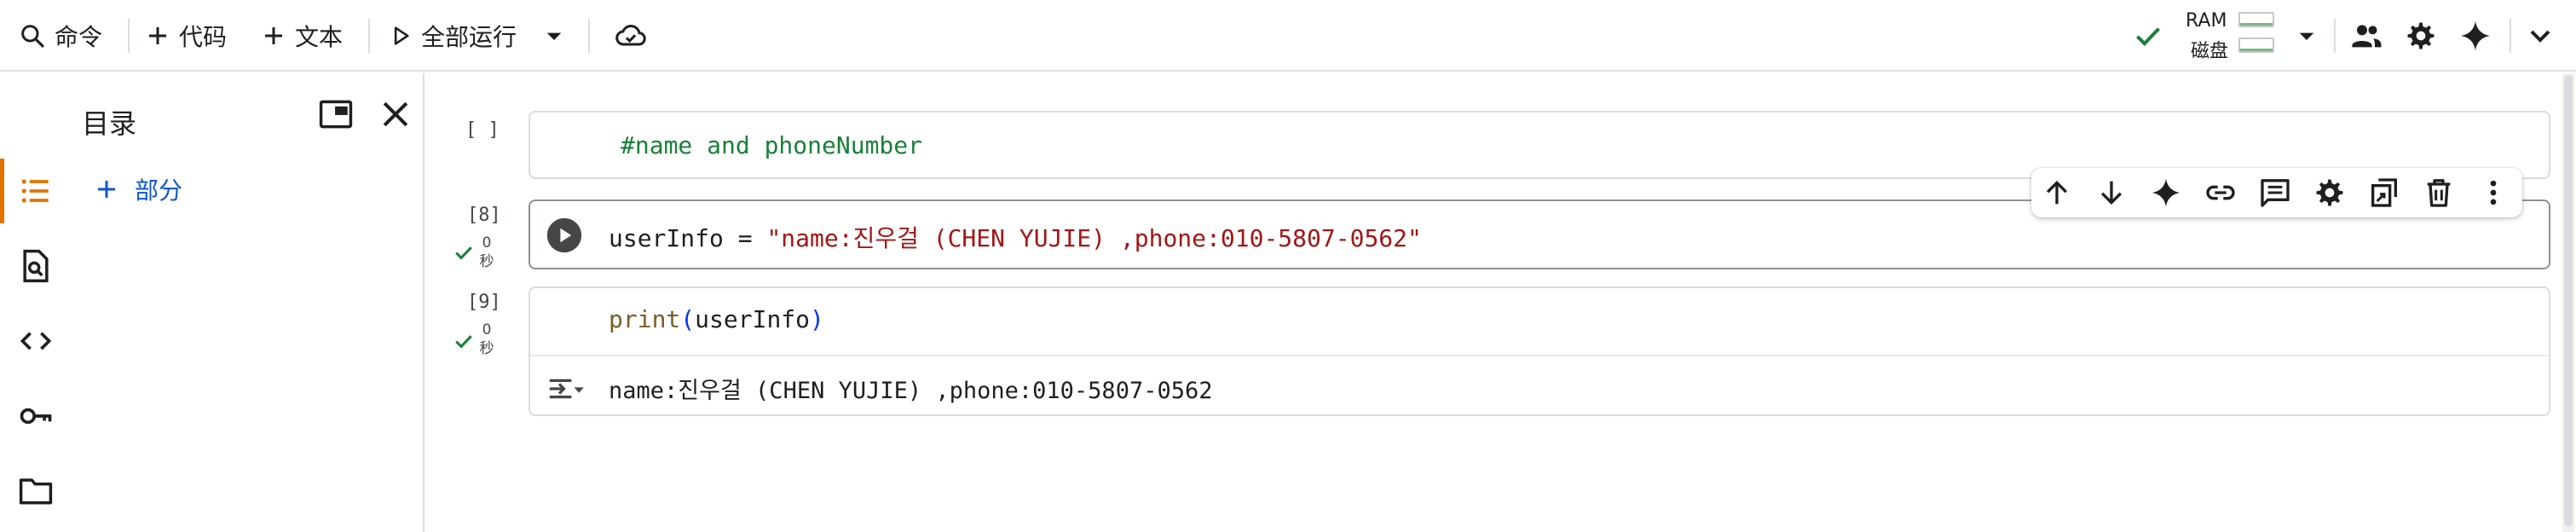 The image size is (2576, 532). I want to click on add-code-button: 代码, so click(186, 36).